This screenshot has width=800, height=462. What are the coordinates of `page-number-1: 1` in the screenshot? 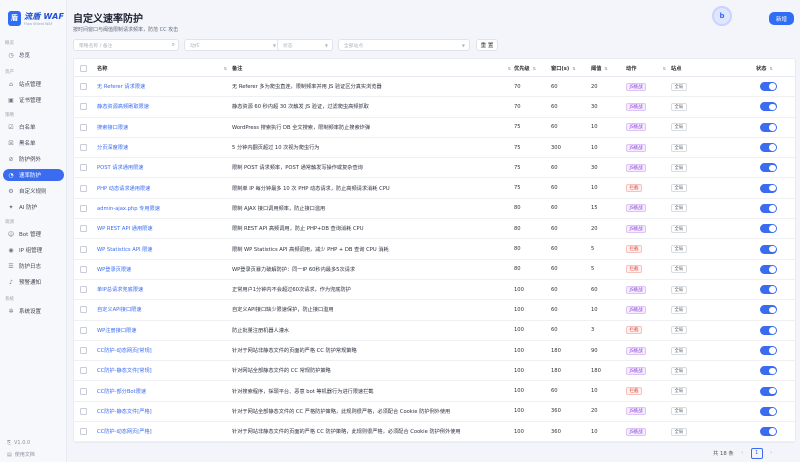 It's located at (756, 453).